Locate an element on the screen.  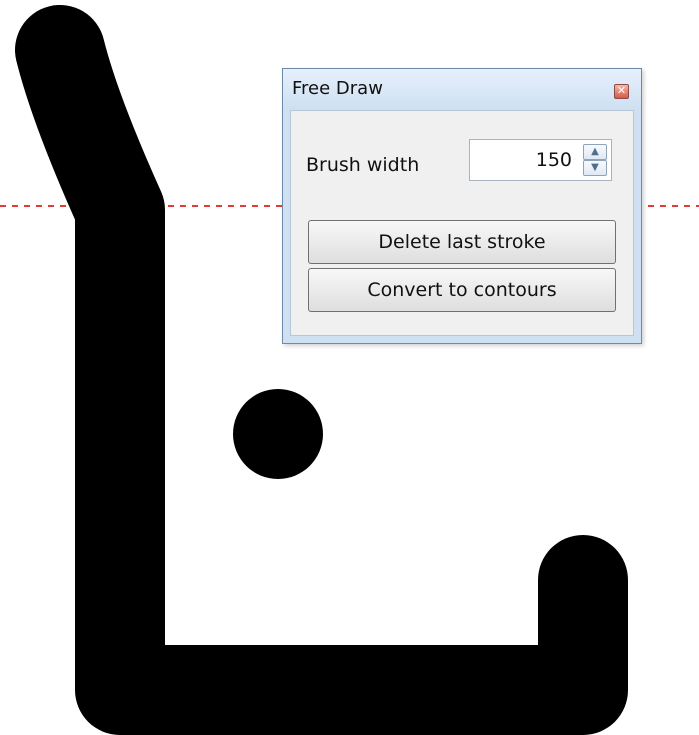
spin-down-button: ▼ is located at coordinates (595, 168).